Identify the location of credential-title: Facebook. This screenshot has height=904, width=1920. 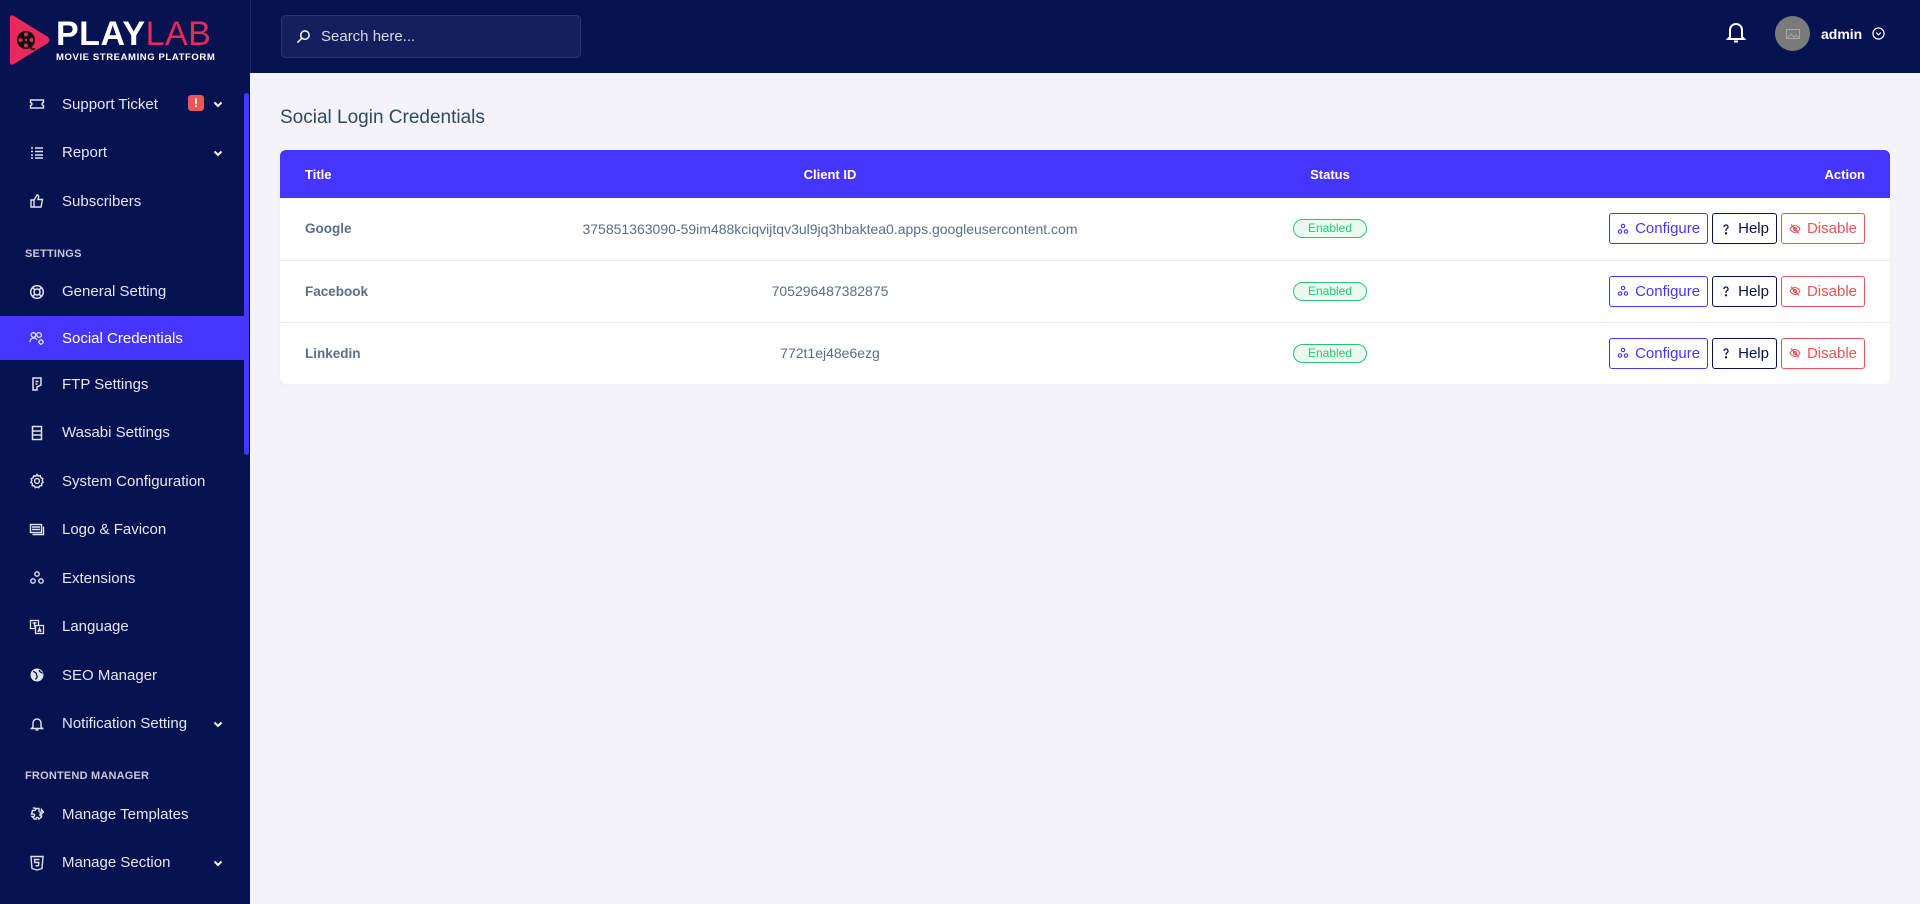
(337, 291).